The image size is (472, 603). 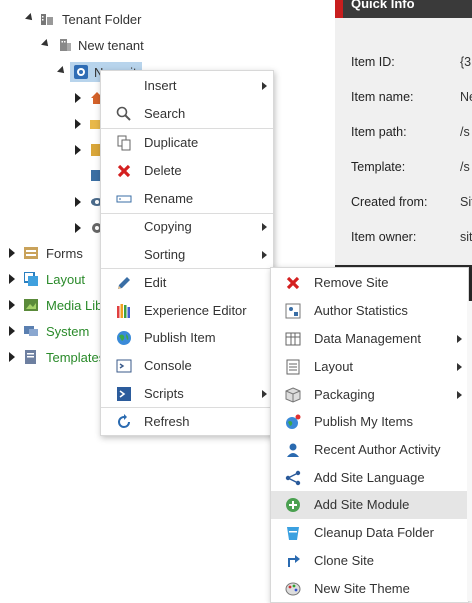 What do you see at coordinates (369, 311) in the screenshot?
I see `menu-item-author-statistics: Author Statistics` at bounding box center [369, 311].